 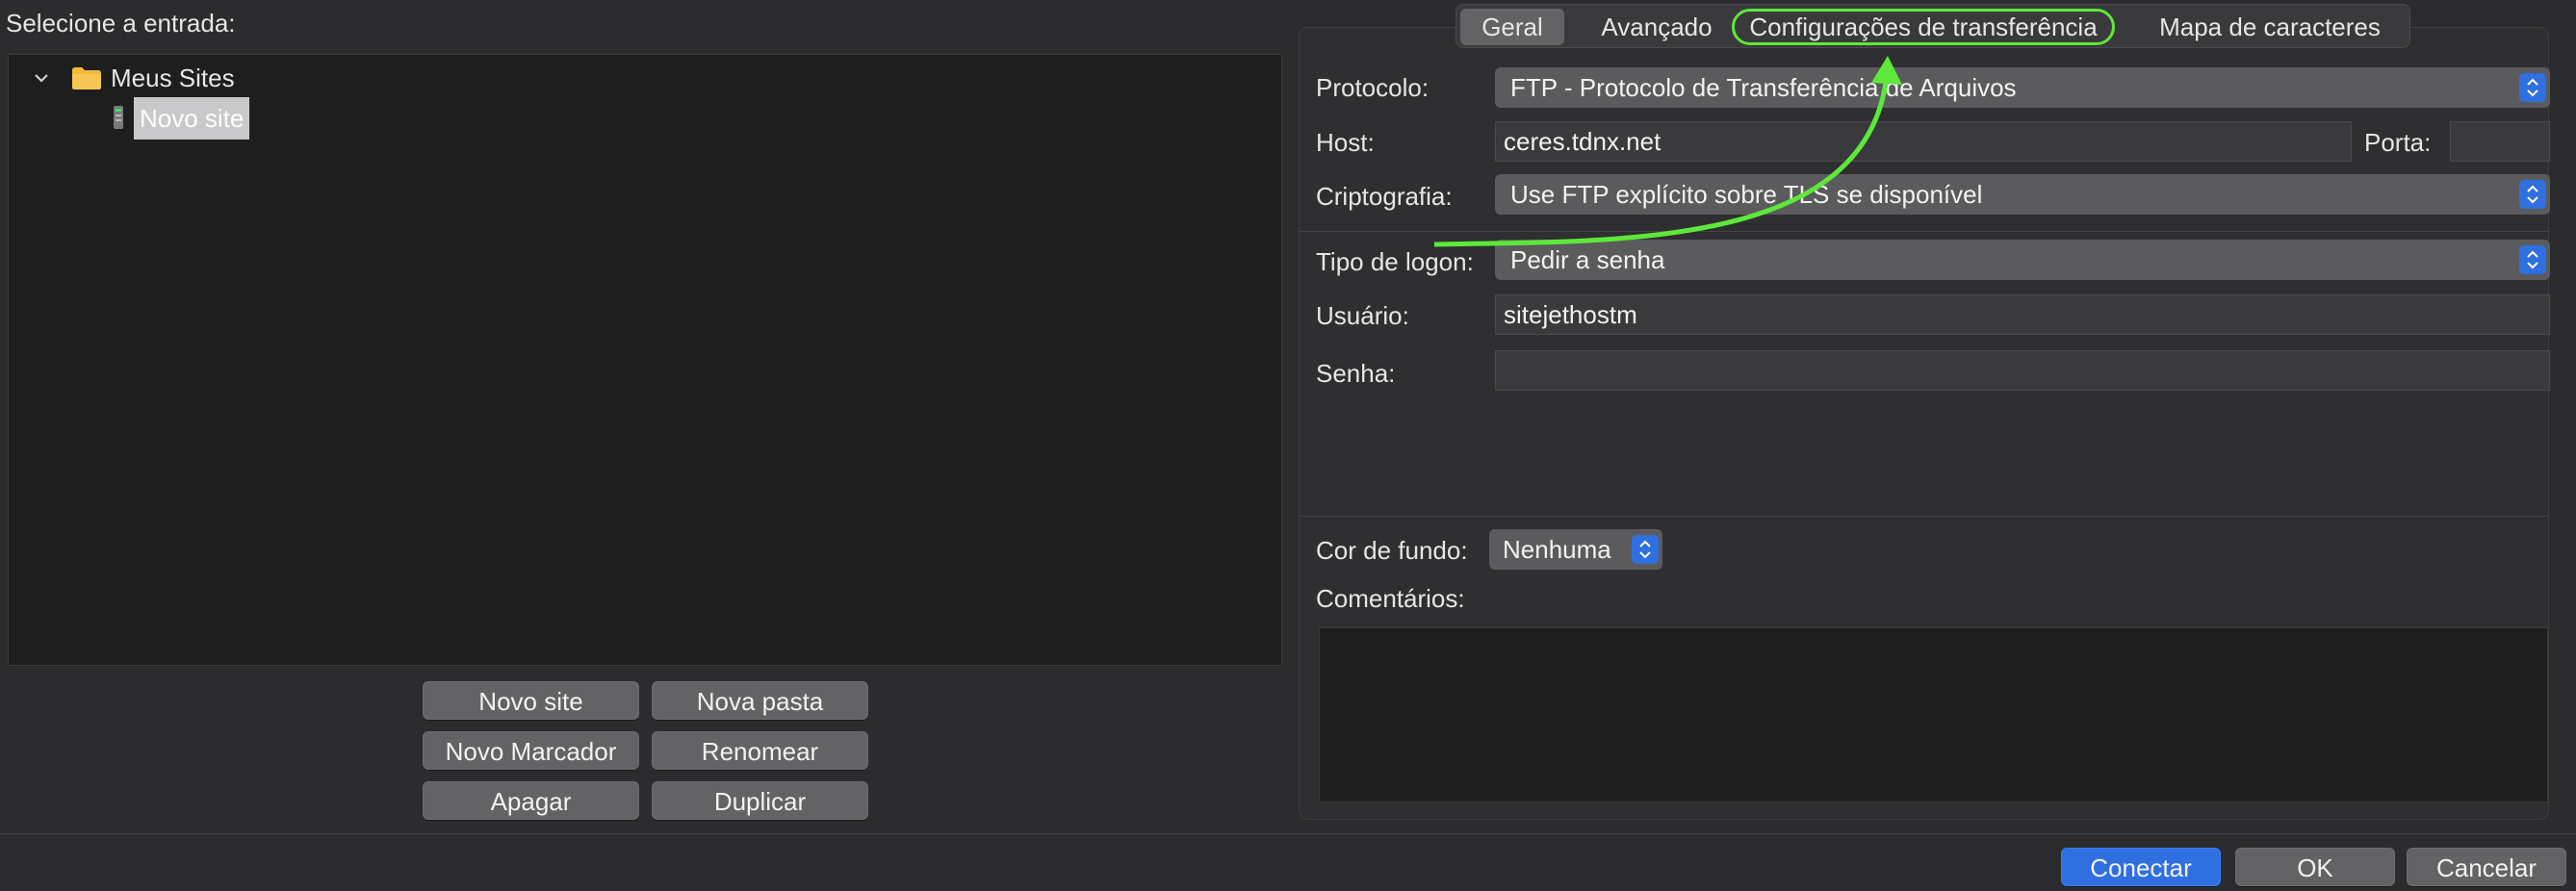 What do you see at coordinates (760, 800) in the screenshot?
I see `duplicate-button: Duplicar` at bounding box center [760, 800].